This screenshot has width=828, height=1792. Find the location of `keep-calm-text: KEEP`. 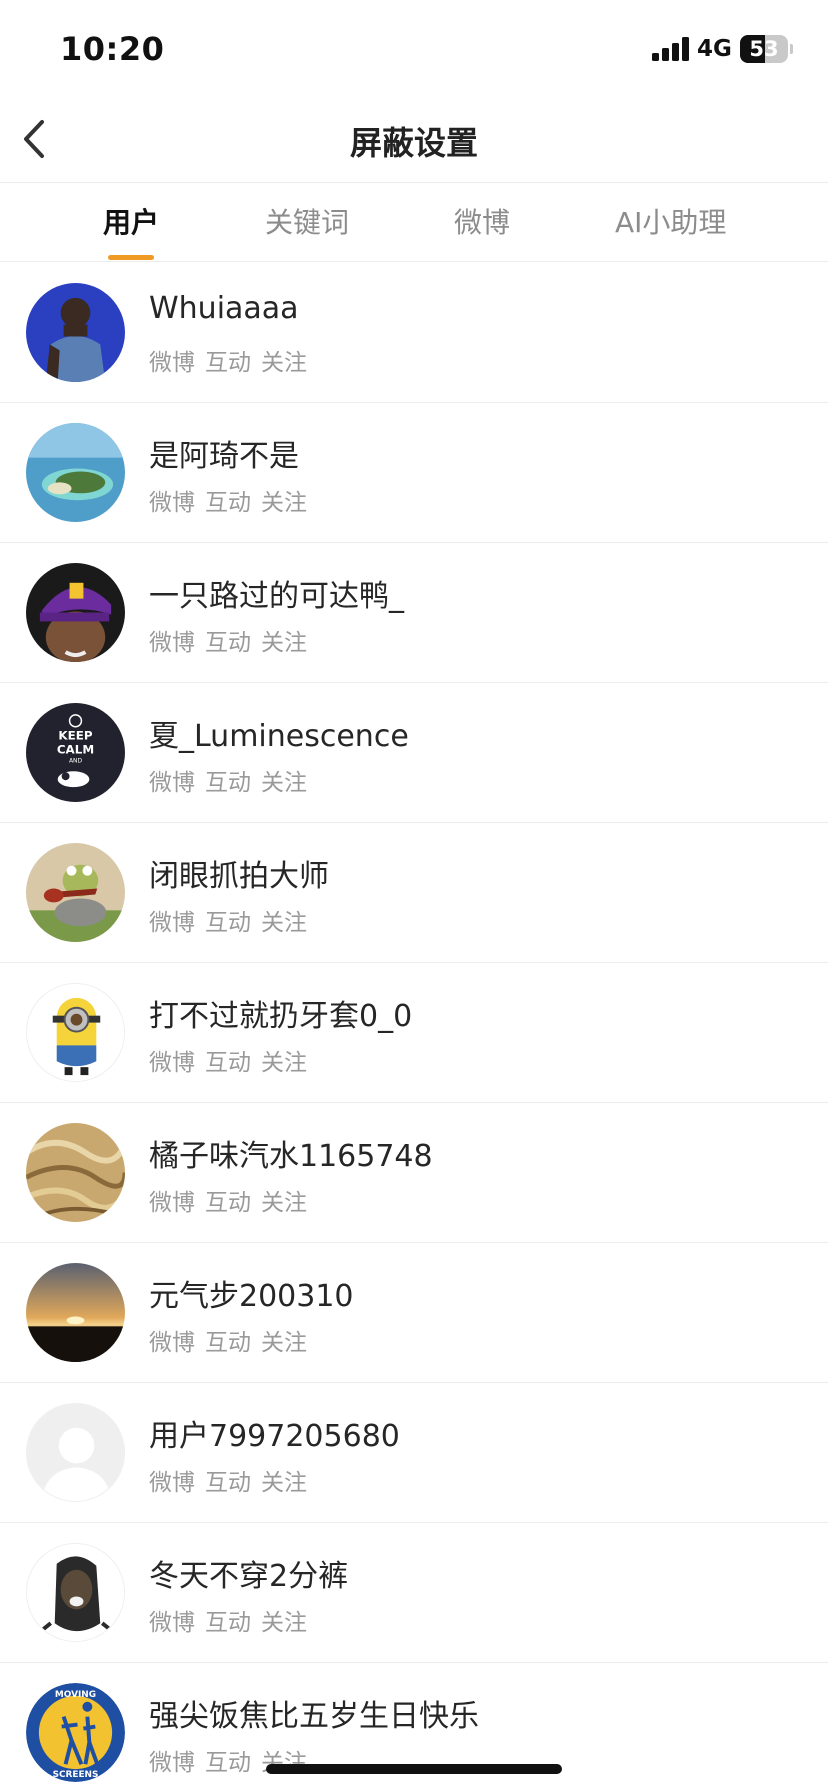

keep-calm-text: KEEP is located at coordinates (75, 736).